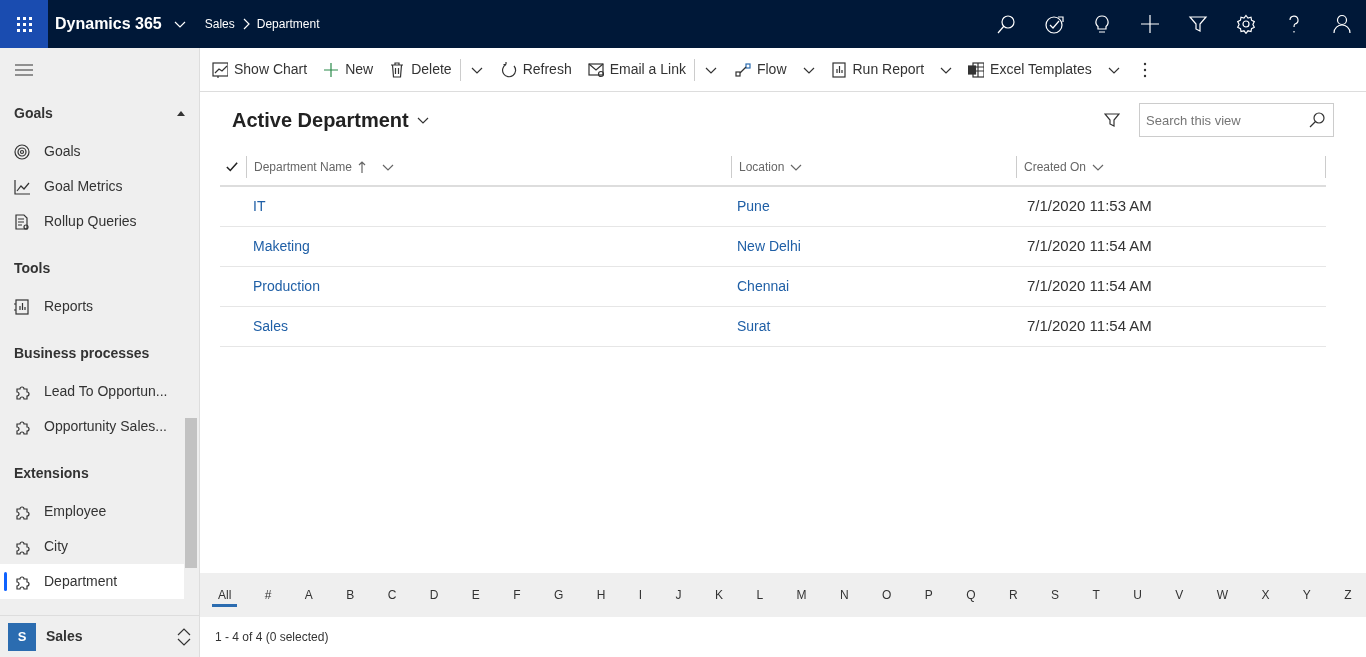 This screenshot has height=657, width=1366. Describe the element at coordinates (225, 595) in the screenshot. I see `letter-filter: All` at that location.